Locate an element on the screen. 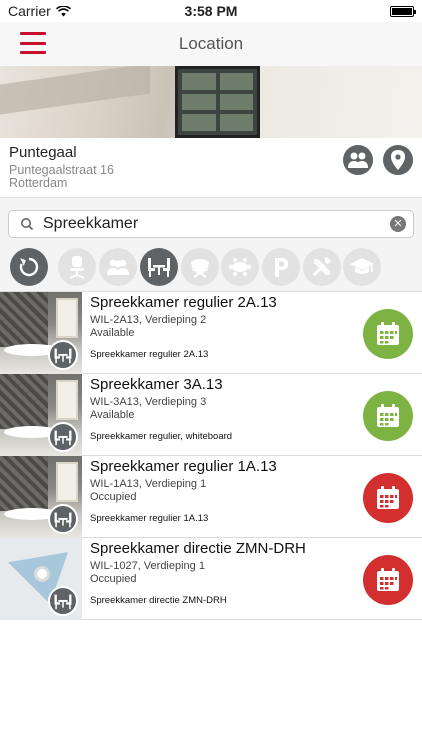 The height and width of the screenshot is (750, 422). graduation-cap-icon is located at coordinates (362, 266).